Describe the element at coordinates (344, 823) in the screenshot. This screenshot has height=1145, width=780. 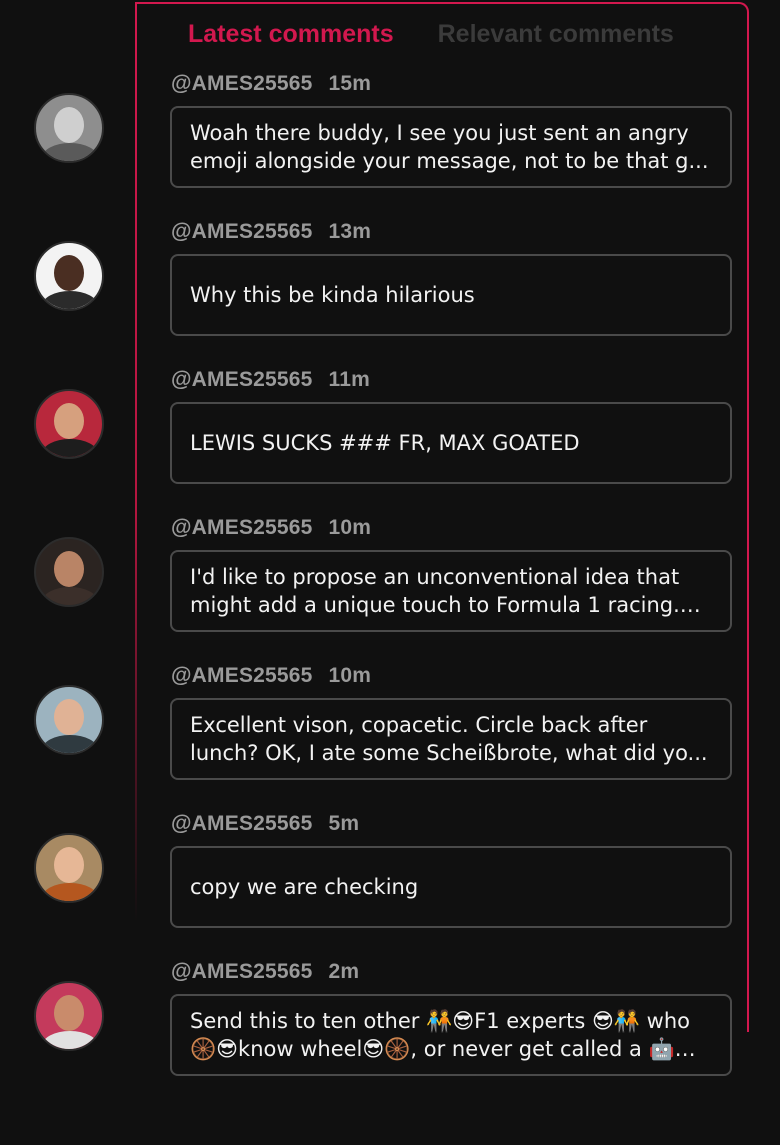
I see `comment-time: 5m` at that location.